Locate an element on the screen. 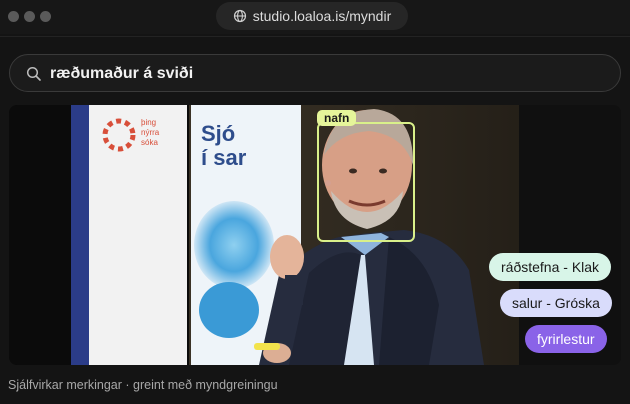 This screenshot has width=630, height=404. minimize-window-button is located at coordinates (29, 16).